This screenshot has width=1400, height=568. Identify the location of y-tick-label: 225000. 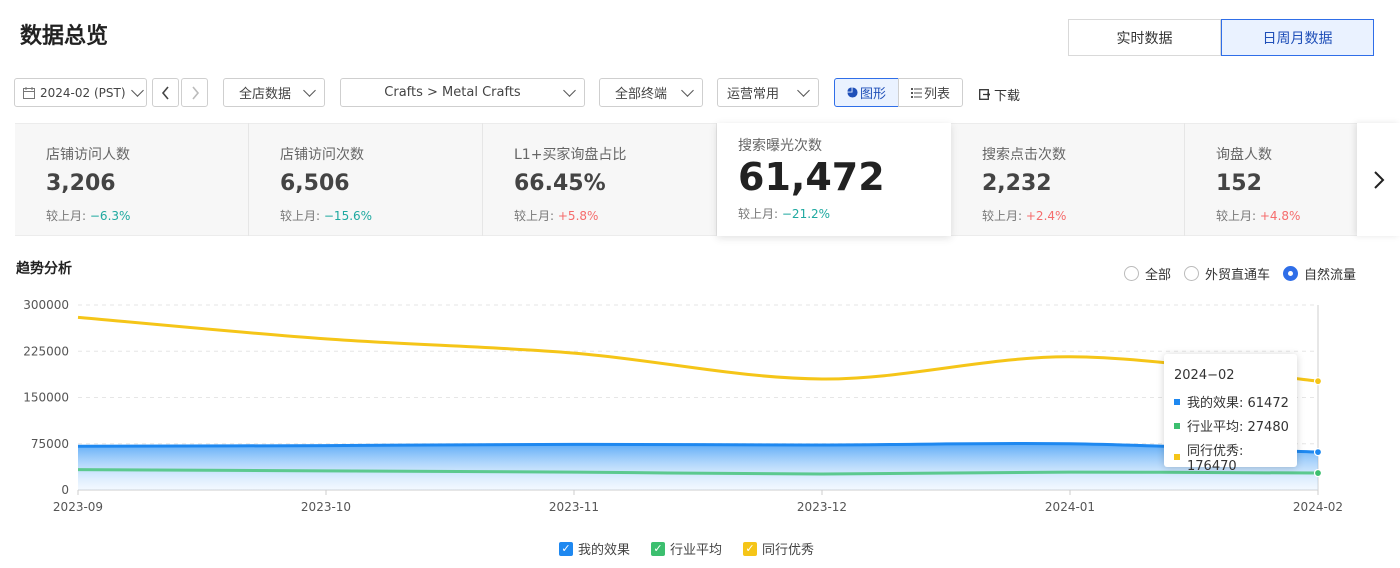
(46, 351).